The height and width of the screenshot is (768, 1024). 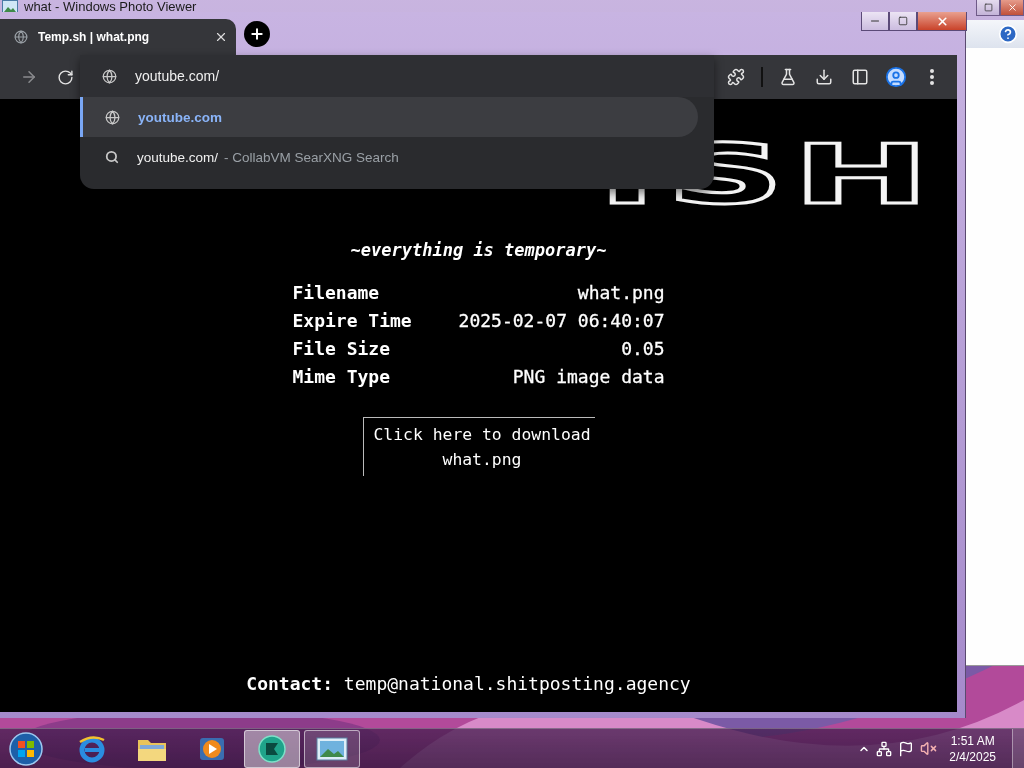 What do you see at coordinates (875, 21) in the screenshot?
I see `minimize-button` at bounding box center [875, 21].